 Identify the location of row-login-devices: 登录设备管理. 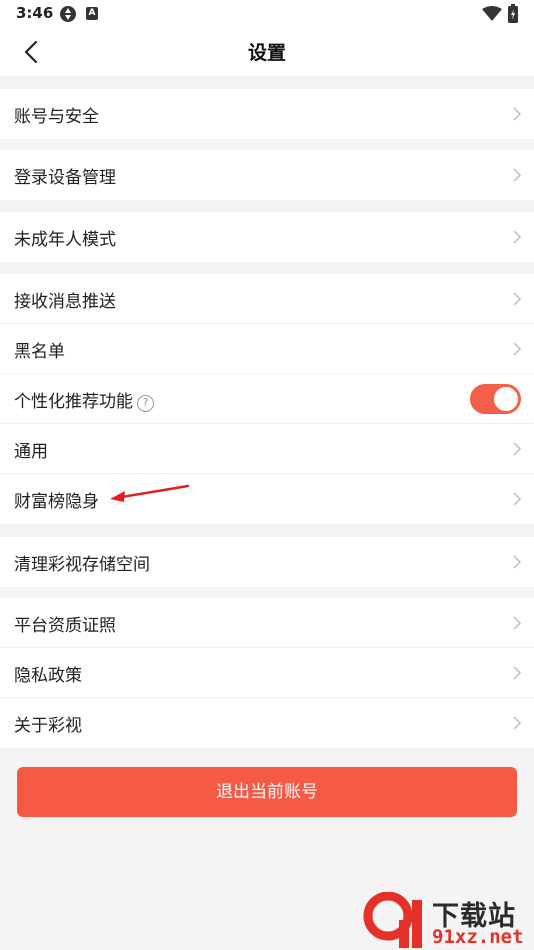
(267, 175).